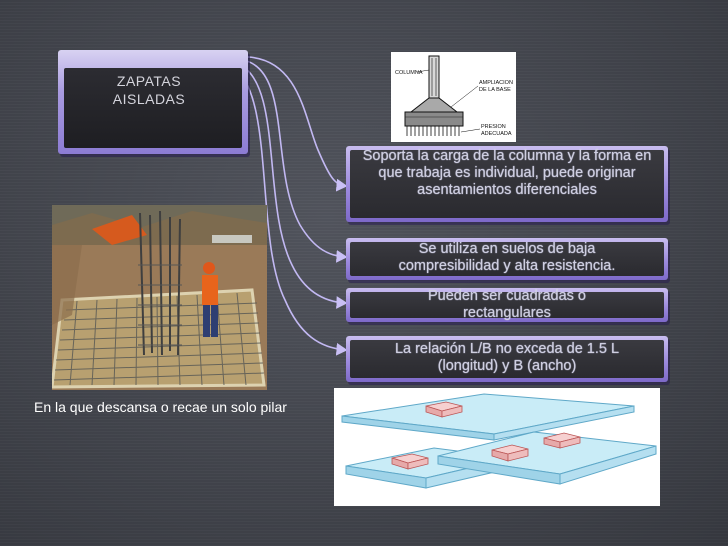 This screenshot has width=728, height=546. I want to click on title-panel: ZAPATAS AISLADAS, so click(153, 108).